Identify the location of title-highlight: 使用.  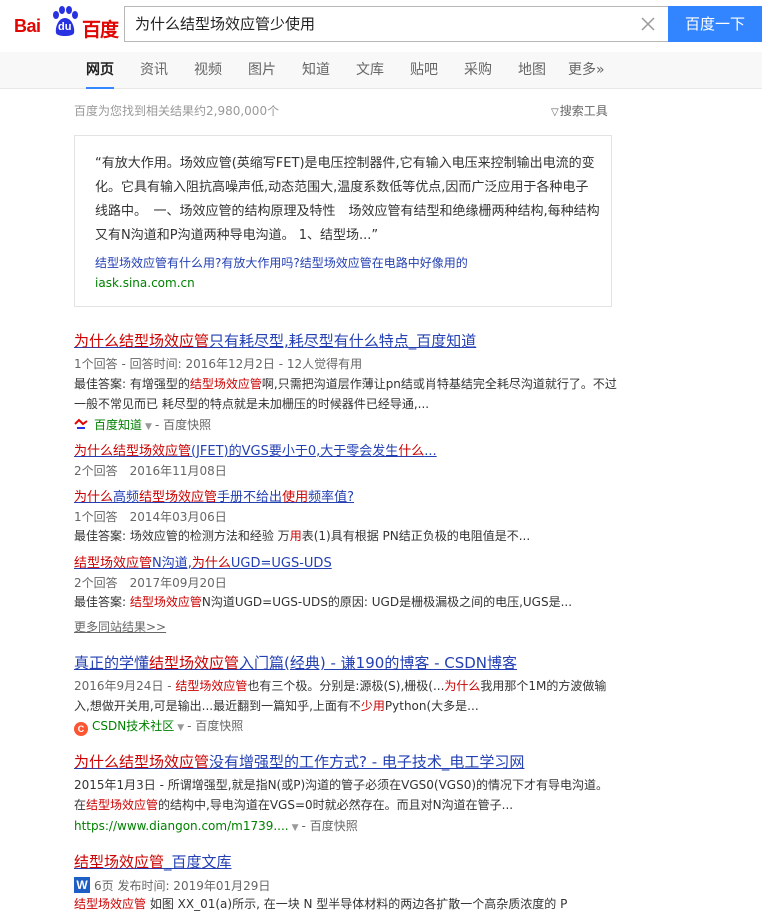
(295, 497).